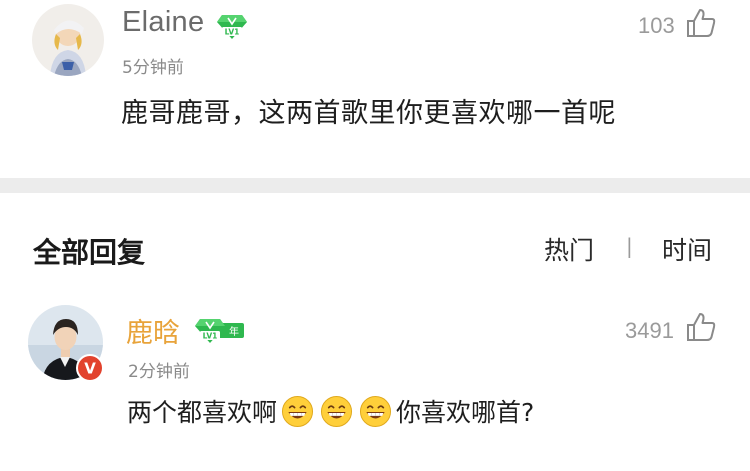 Image resolution: width=750 pixels, height=471 pixels. I want to click on level-badge: LV1, so click(232, 29).